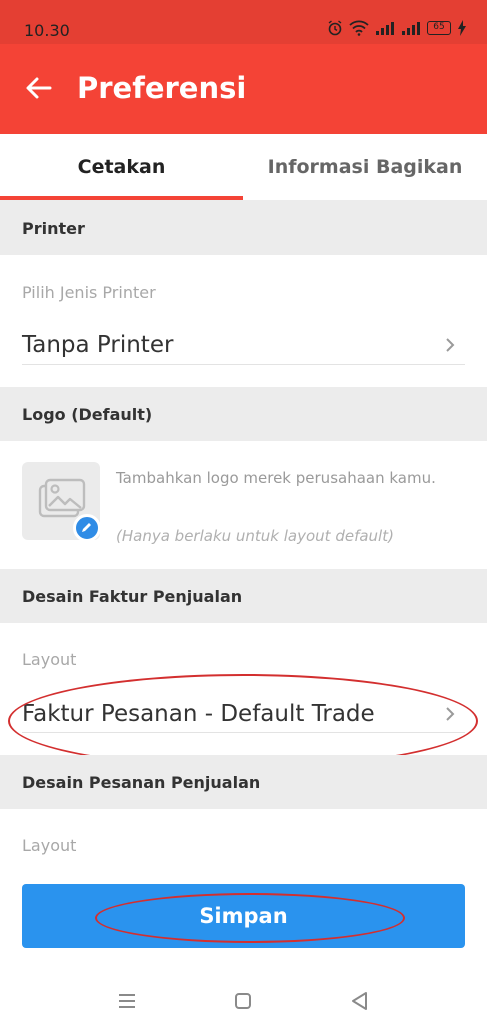  What do you see at coordinates (255, 536) in the screenshot?
I see `logo-note: (Hanya berlaku untuk layout default)` at bounding box center [255, 536].